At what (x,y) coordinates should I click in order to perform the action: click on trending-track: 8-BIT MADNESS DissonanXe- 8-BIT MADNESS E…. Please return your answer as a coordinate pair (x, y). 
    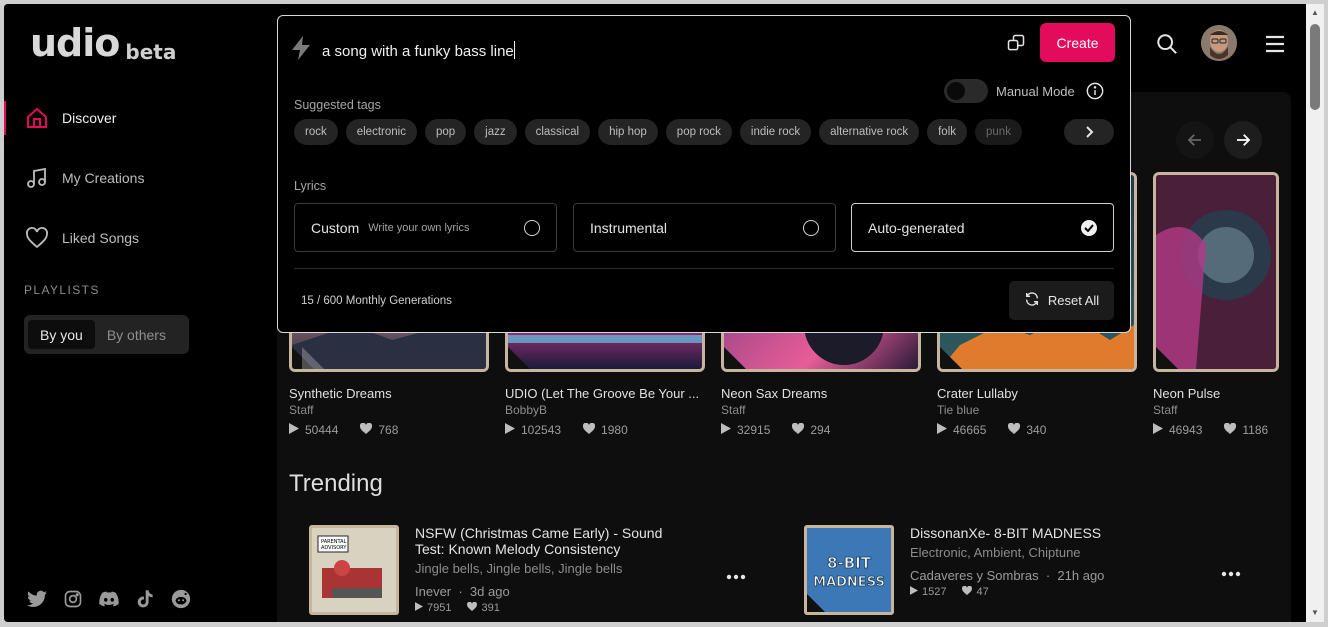
    Looking at the image, I should click on (1029, 573).